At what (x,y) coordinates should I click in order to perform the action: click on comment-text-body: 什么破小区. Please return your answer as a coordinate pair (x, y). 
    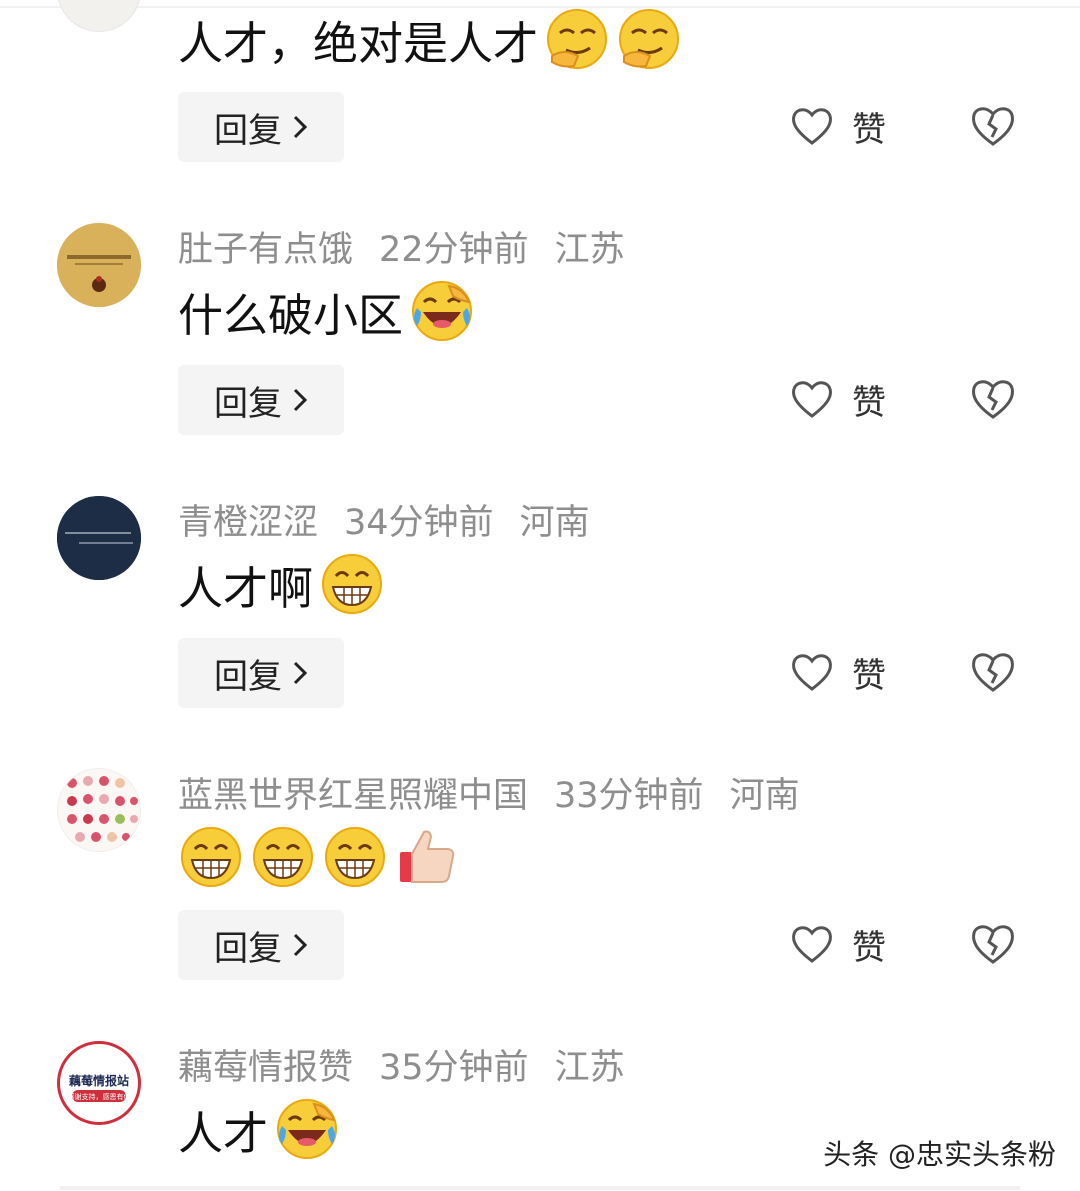
    Looking at the image, I should click on (291, 315).